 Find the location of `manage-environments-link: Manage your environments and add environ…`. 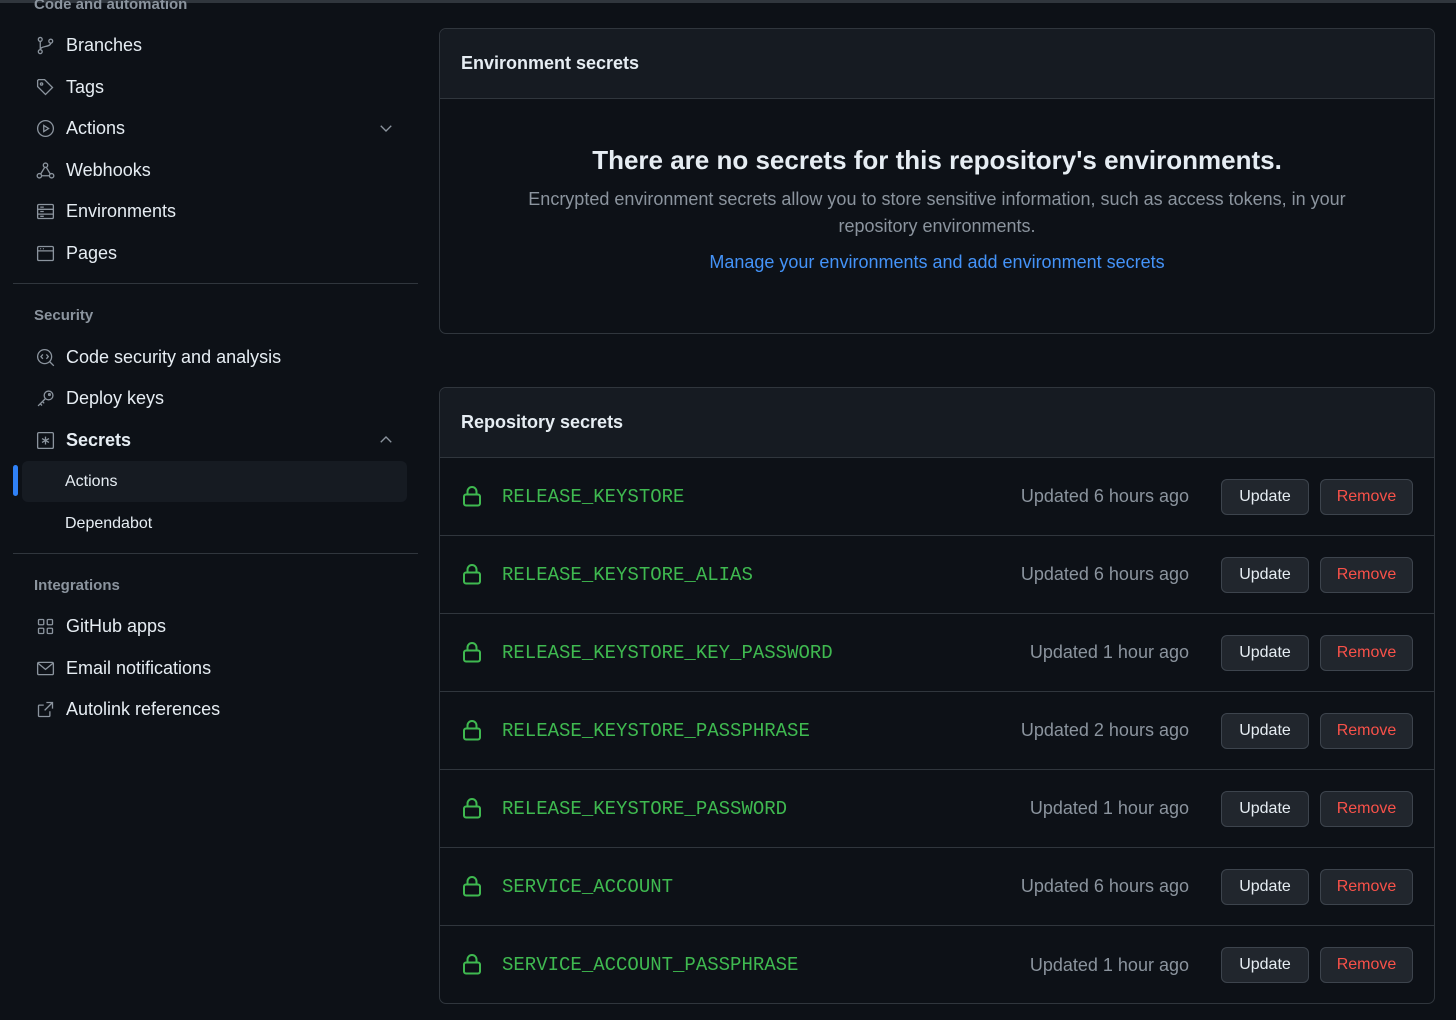

manage-environments-link: Manage your environments and add environ… is located at coordinates (936, 262).